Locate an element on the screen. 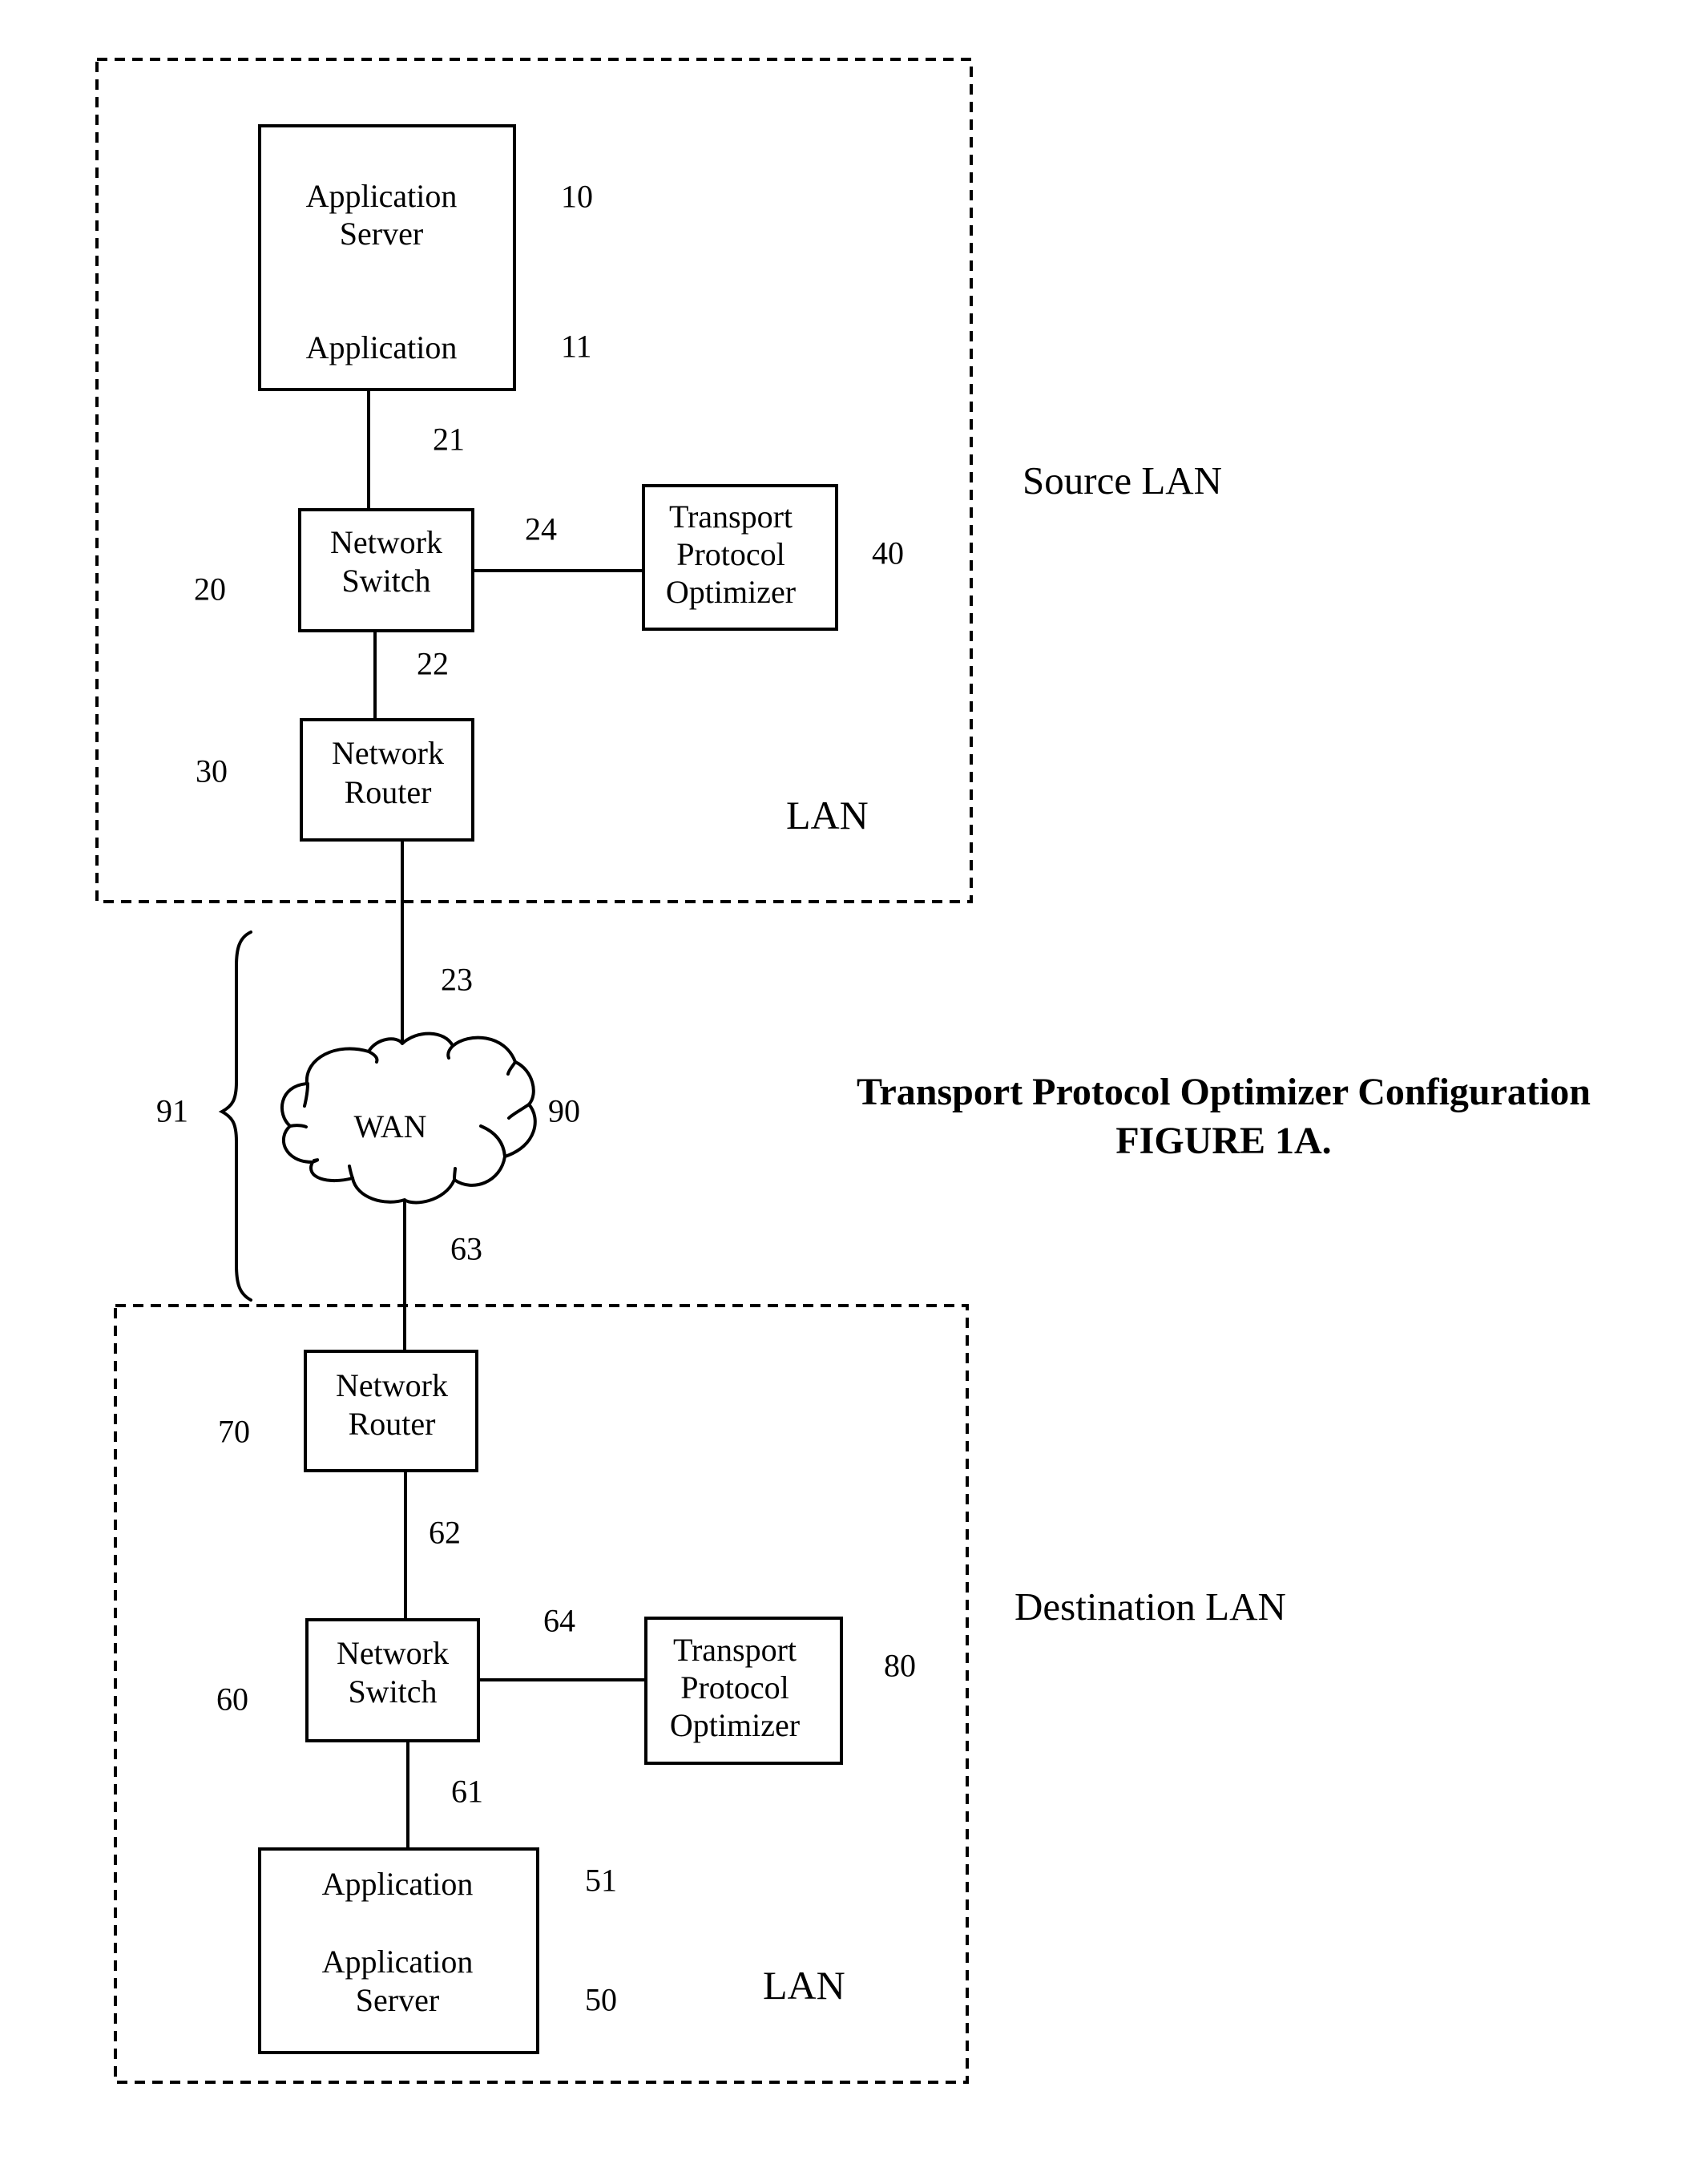 This screenshot has width=1682, height=2184. ref-40: 40 is located at coordinates (888, 553).